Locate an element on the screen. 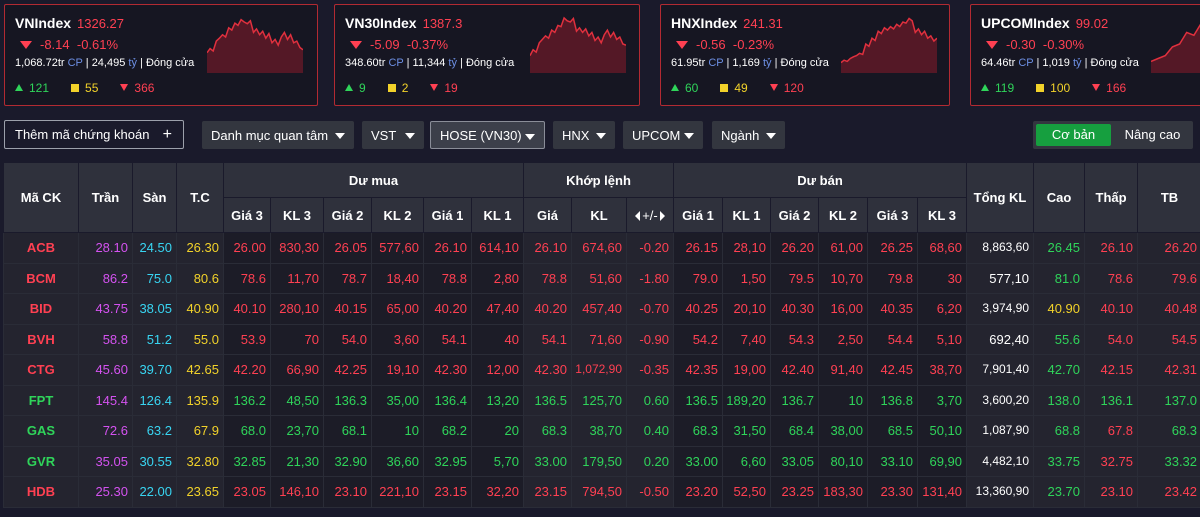  ask-price-2-cell: 23.25 is located at coordinates (794, 492).